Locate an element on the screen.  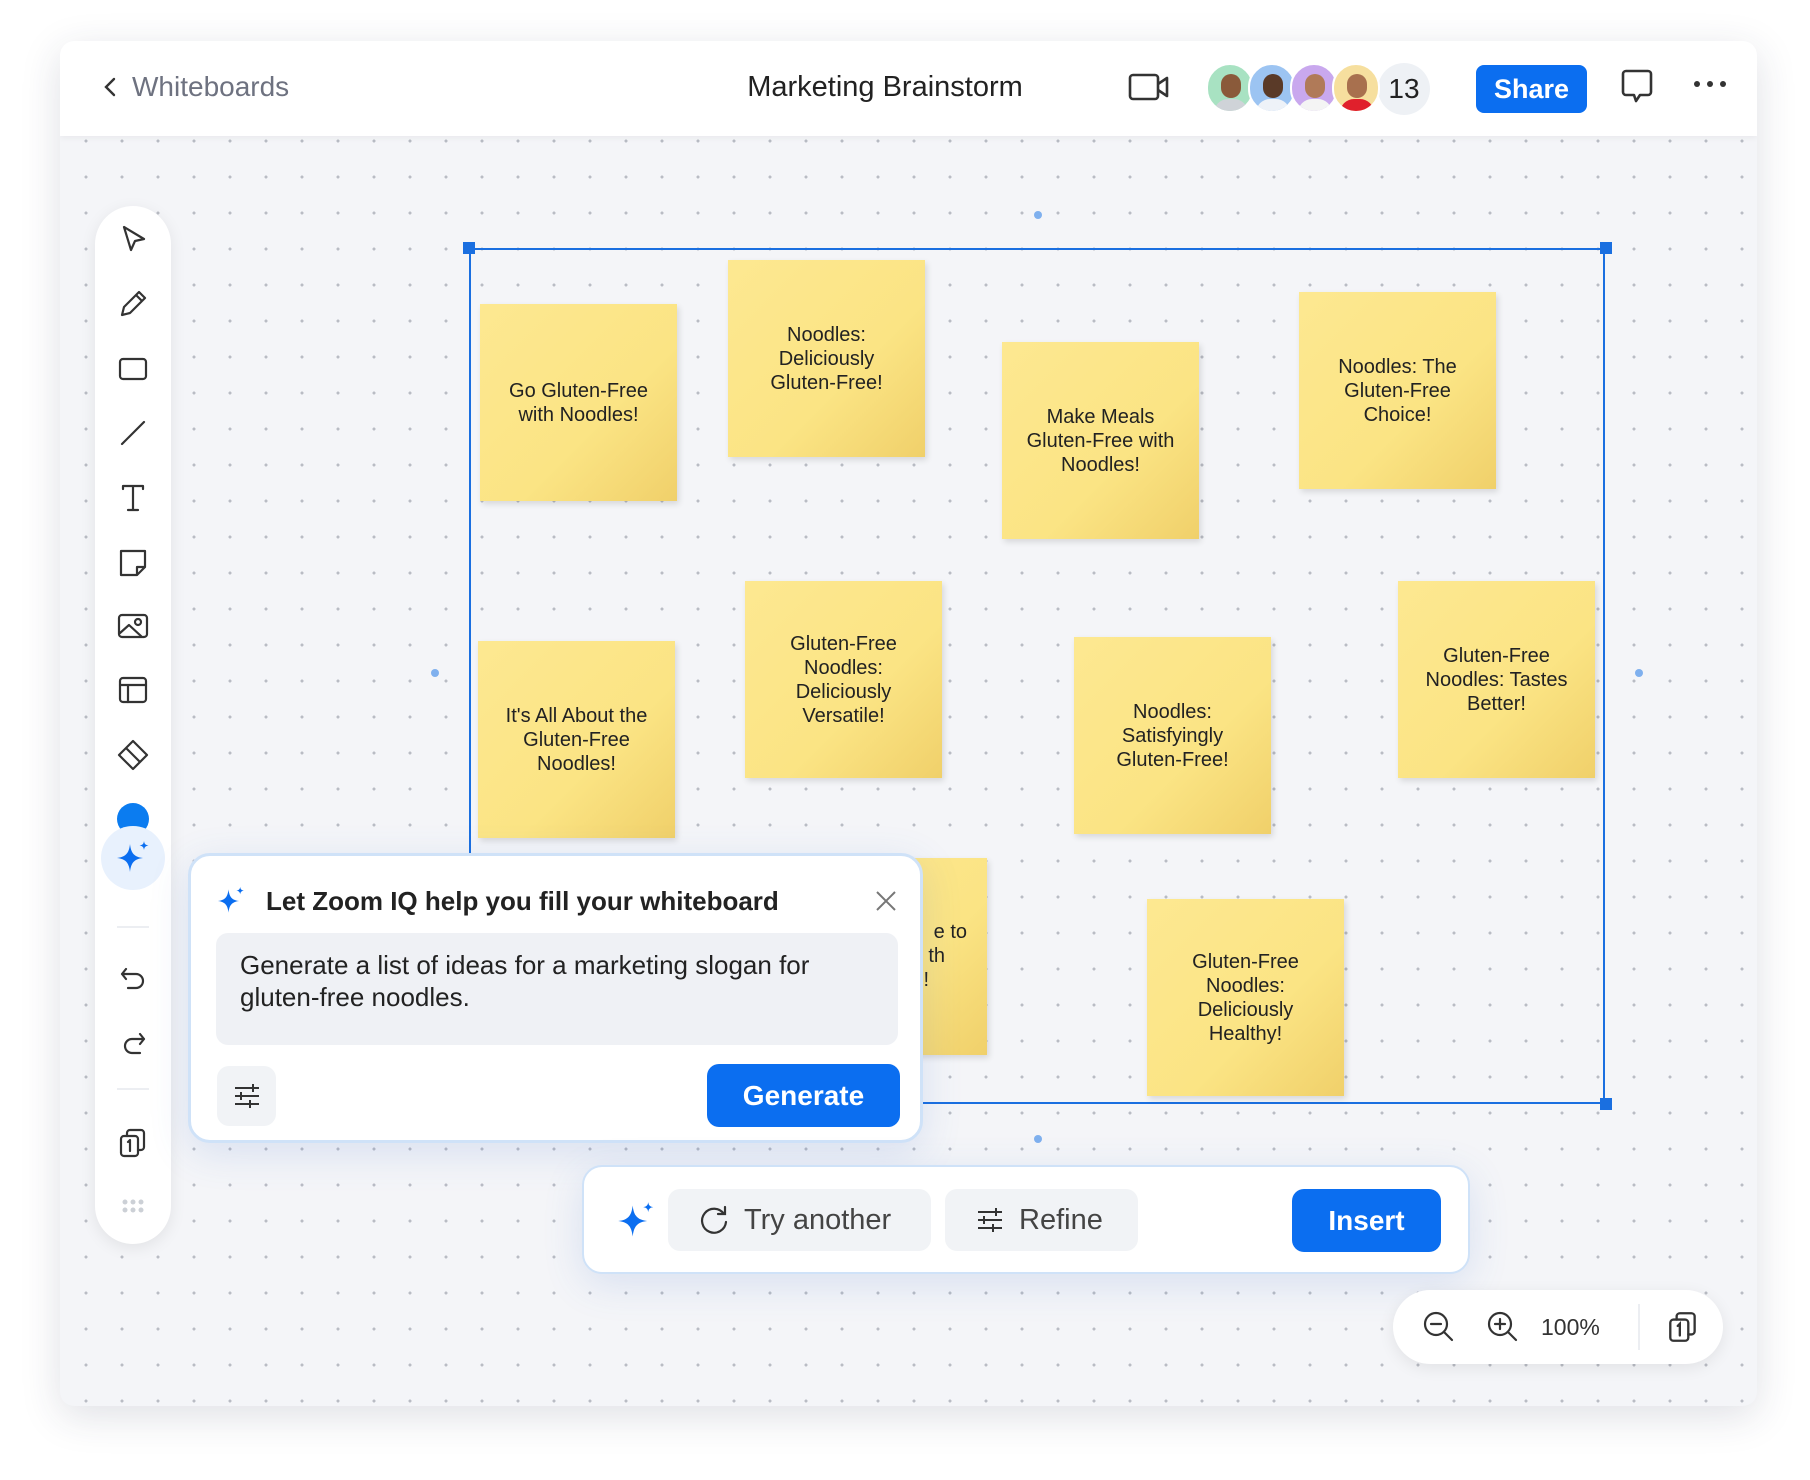
zoom-controls: 100% is located at coordinates (1558, 1327).